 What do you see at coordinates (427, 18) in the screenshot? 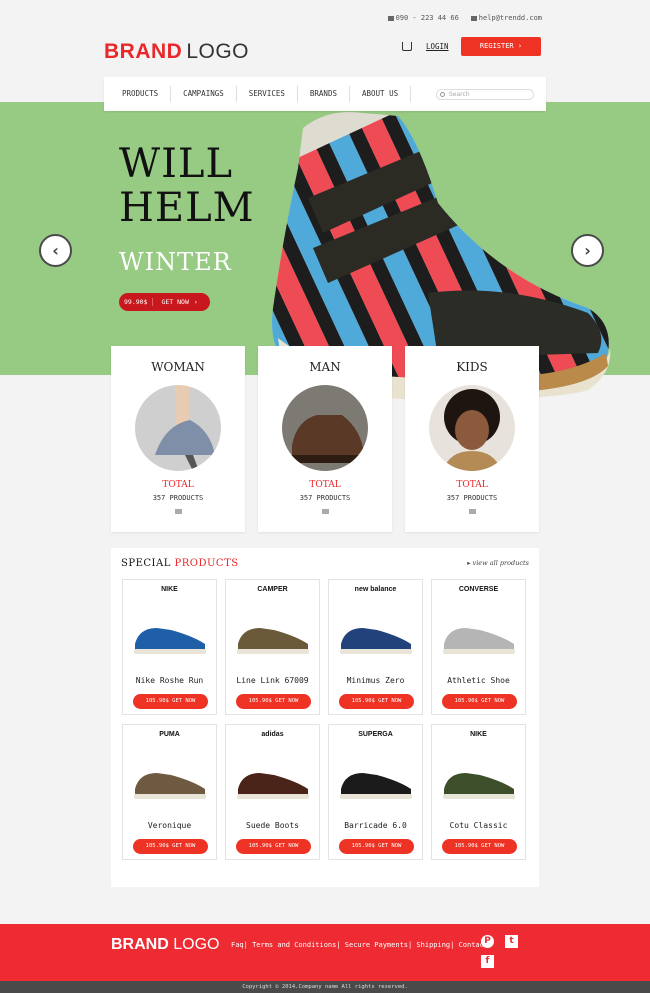
I see `phone-text: 090 - 223 44 66` at bounding box center [427, 18].